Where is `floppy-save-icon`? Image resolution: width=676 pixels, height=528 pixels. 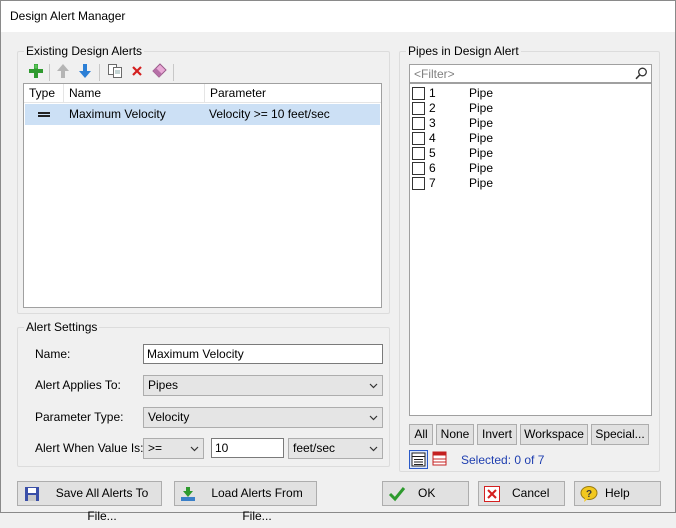 floppy-save-icon is located at coordinates (32, 494).